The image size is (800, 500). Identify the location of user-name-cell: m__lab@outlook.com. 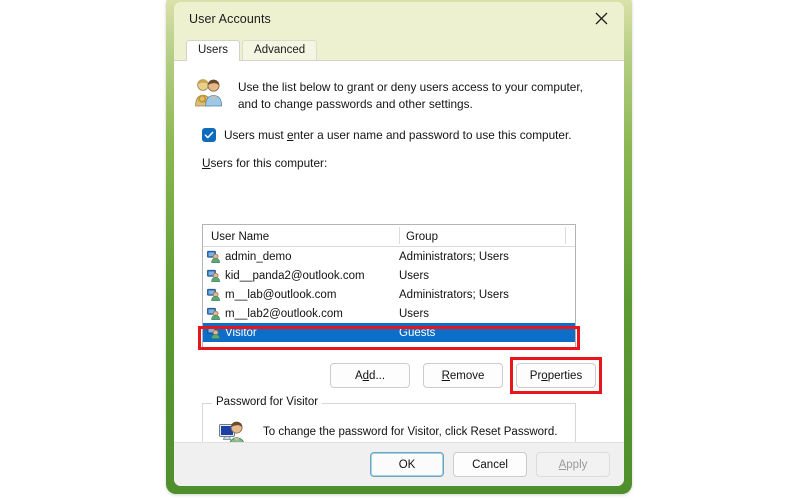
(303, 294).